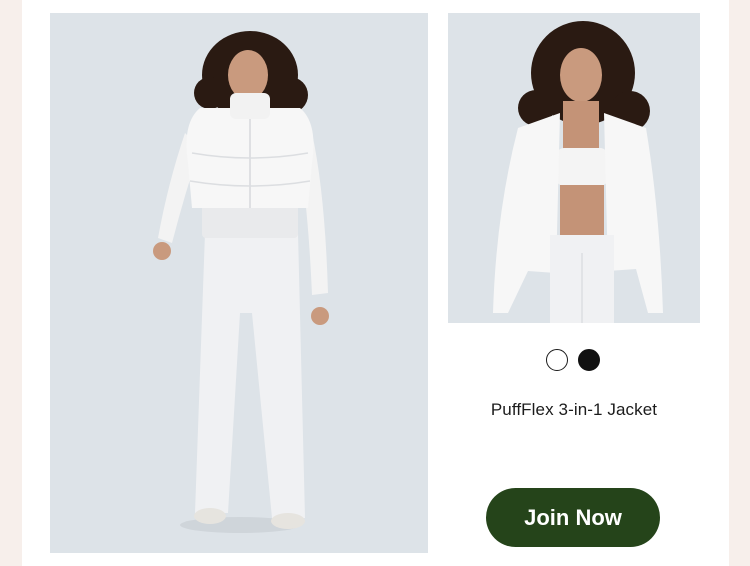  What do you see at coordinates (574, 409) in the screenshot?
I see `product-title: PuffFlex 3-in-1 Jacket` at bounding box center [574, 409].